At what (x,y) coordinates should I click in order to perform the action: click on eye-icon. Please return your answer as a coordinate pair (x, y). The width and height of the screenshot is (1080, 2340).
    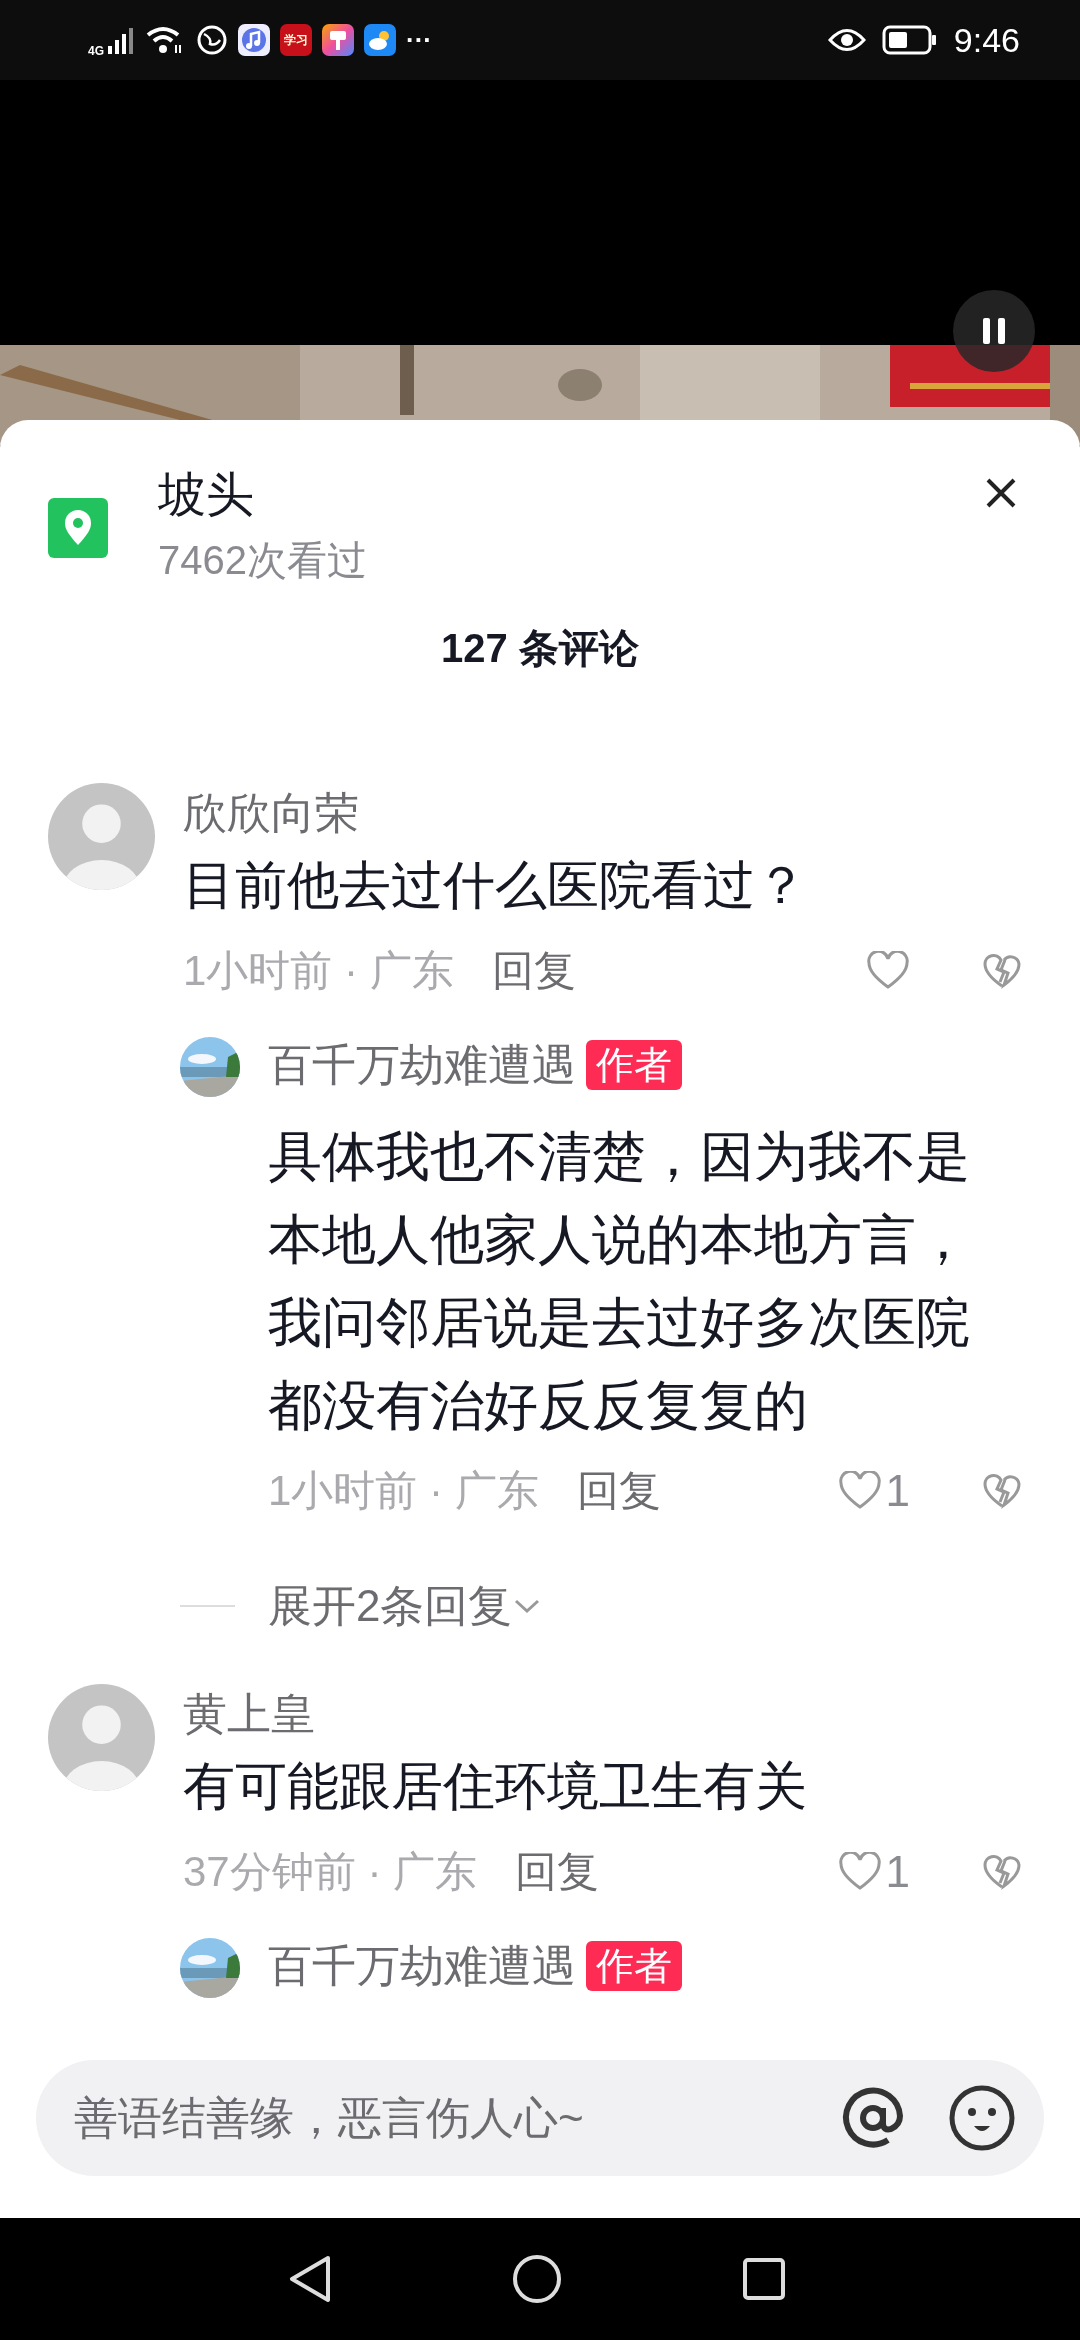
    Looking at the image, I should click on (846, 40).